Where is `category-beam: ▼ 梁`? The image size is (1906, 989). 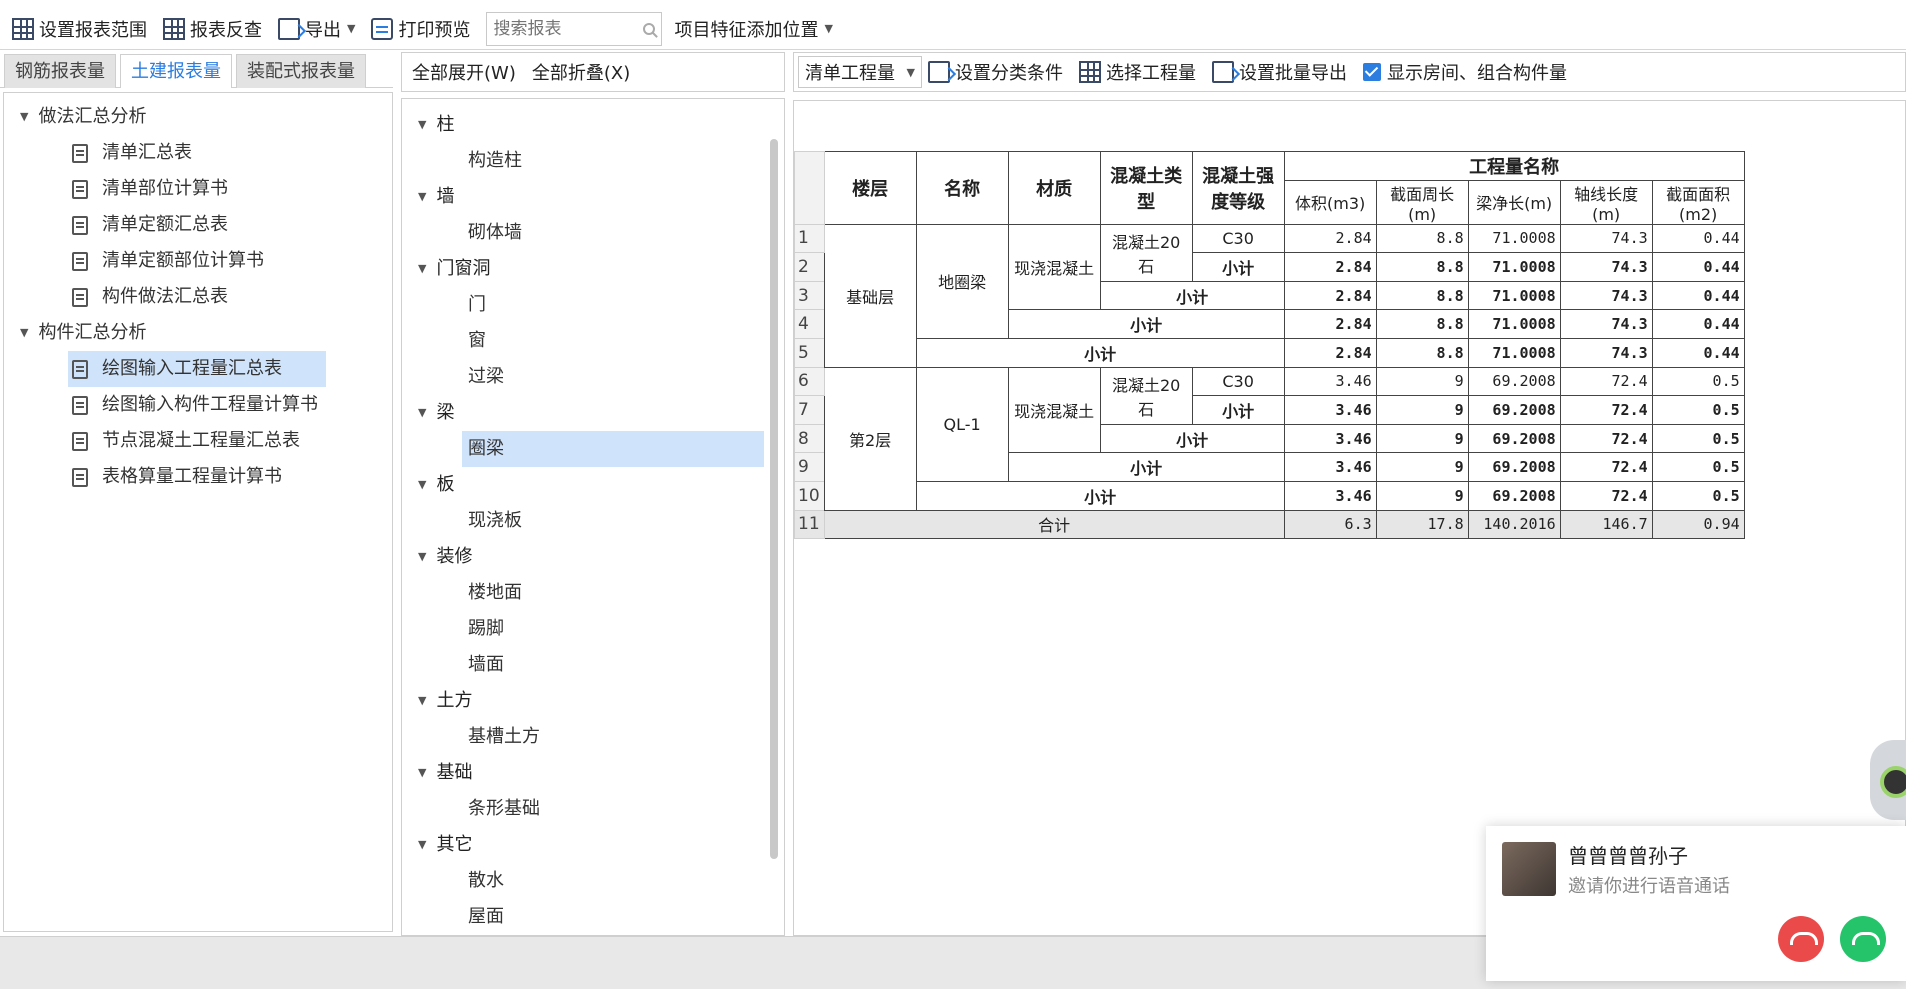
category-beam: ▼ 梁 is located at coordinates (593, 413).